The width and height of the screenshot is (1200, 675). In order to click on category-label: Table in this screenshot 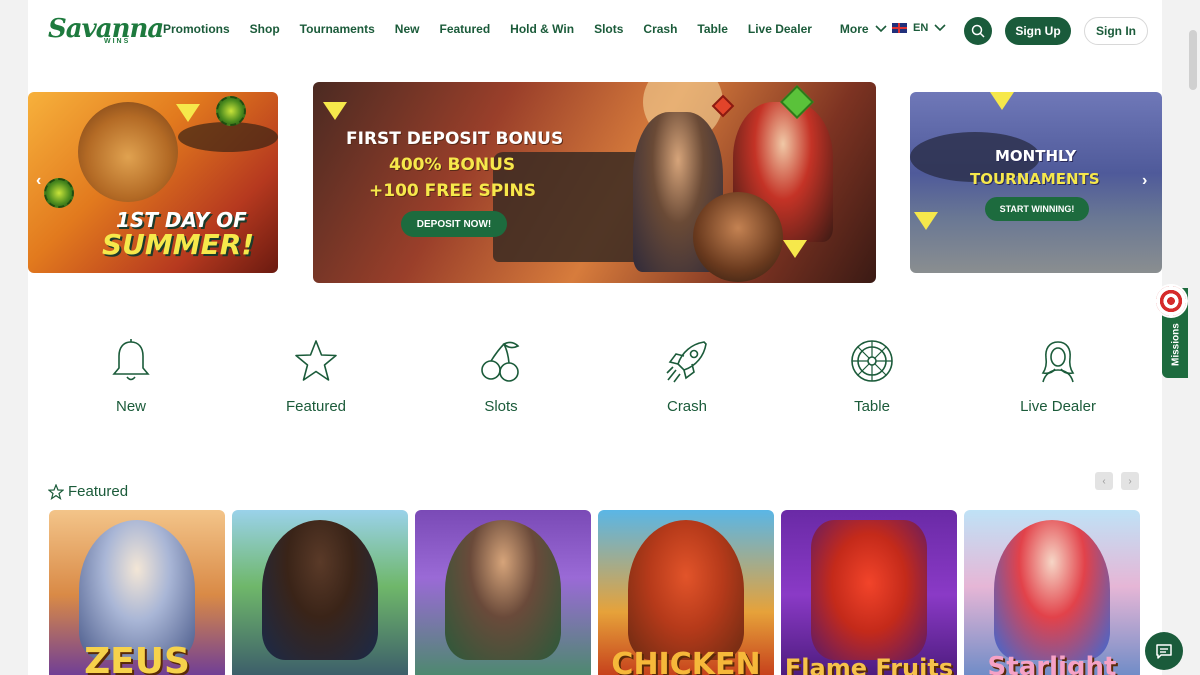, I will do `click(872, 406)`.